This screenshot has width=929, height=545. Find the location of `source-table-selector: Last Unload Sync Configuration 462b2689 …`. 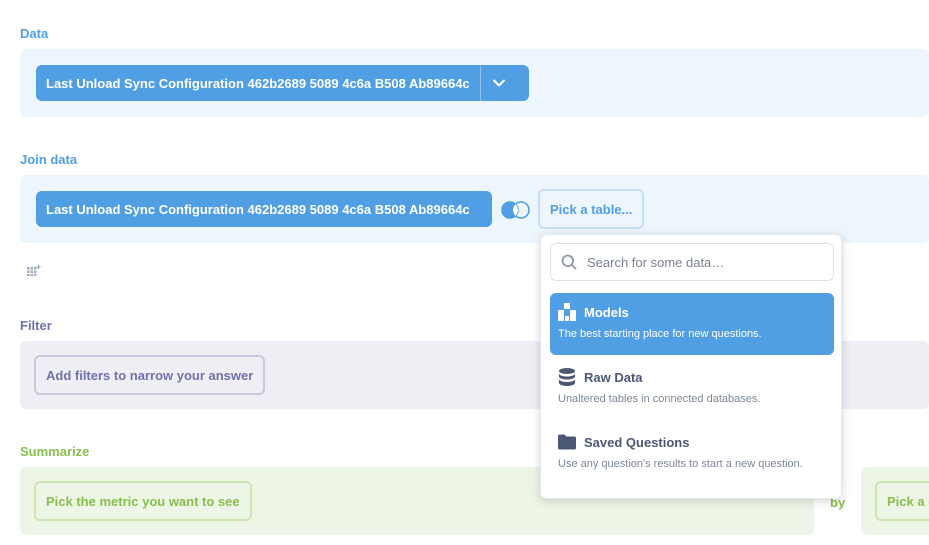

source-table-selector: Last Unload Sync Configuration 462b2689 … is located at coordinates (282, 83).